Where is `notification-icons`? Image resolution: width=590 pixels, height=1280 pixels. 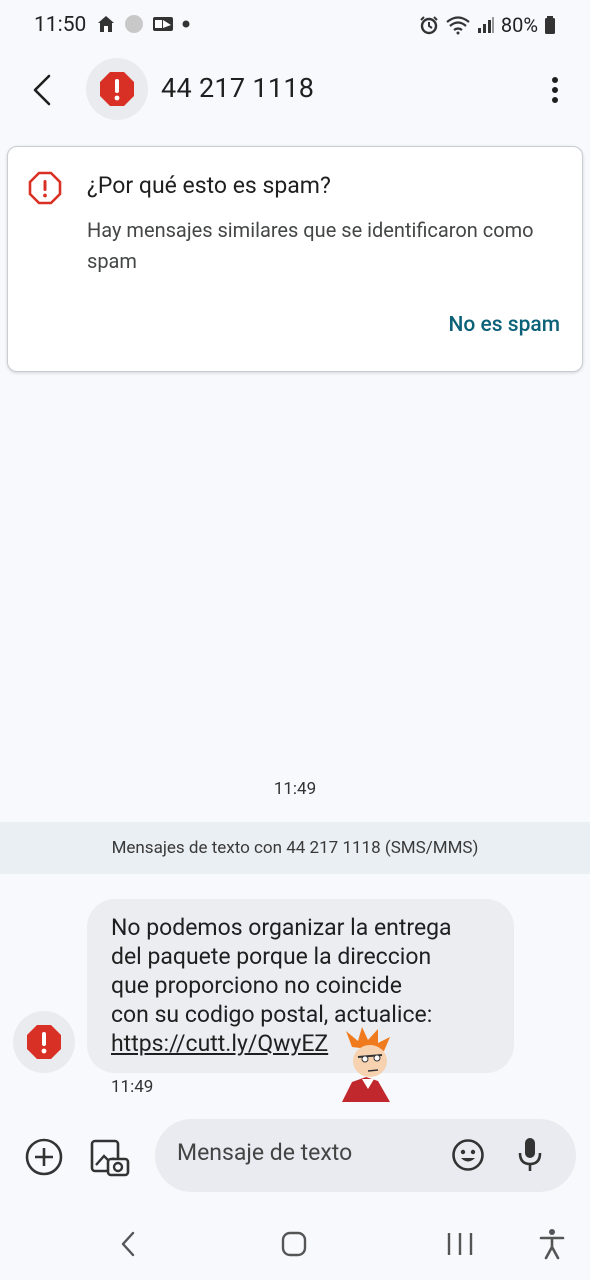 notification-icons is located at coordinates (143, 24).